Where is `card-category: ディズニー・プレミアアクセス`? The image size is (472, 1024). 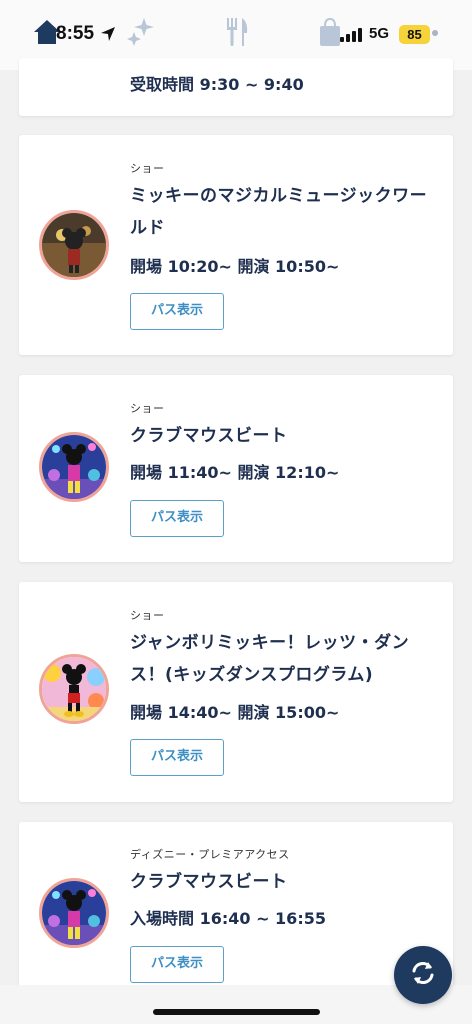
card-category: ディズニー・プレミアアクセス is located at coordinates (210, 854).